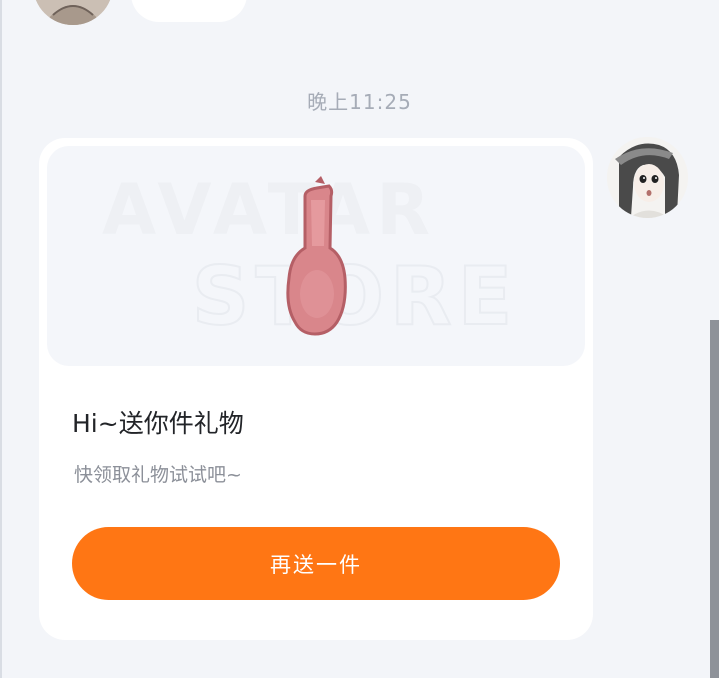  What do you see at coordinates (158, 475) in the screenshot?
I see `gift-subtitle: 快领取礼物试试吧~` at bounding box center [158, 475].